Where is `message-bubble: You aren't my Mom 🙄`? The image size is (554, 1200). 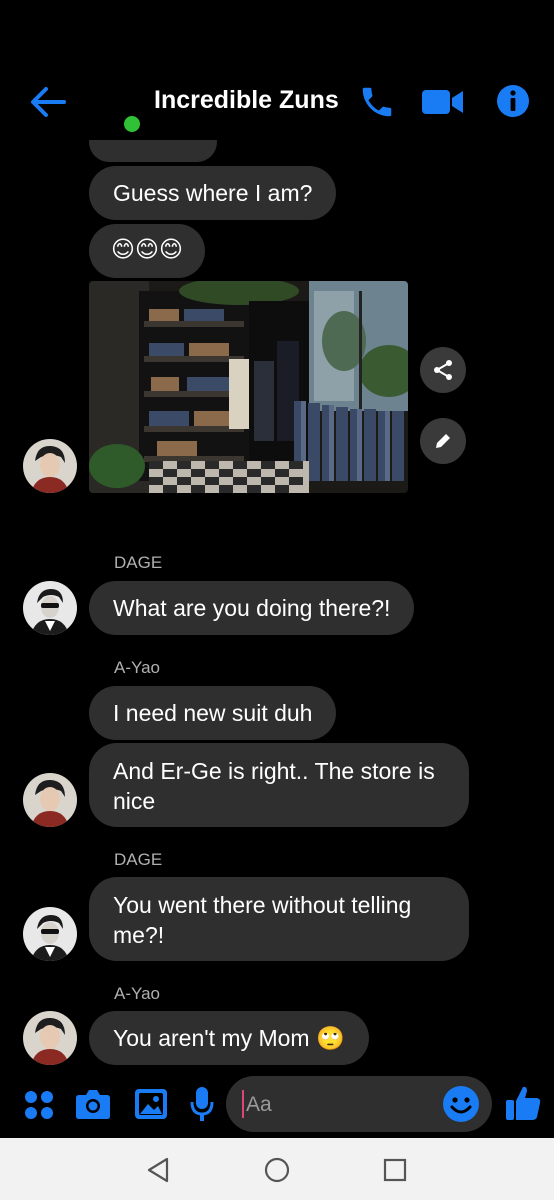
message-bubble: You aren't my Mom 🙄 is located at coordinates (229, 1038).